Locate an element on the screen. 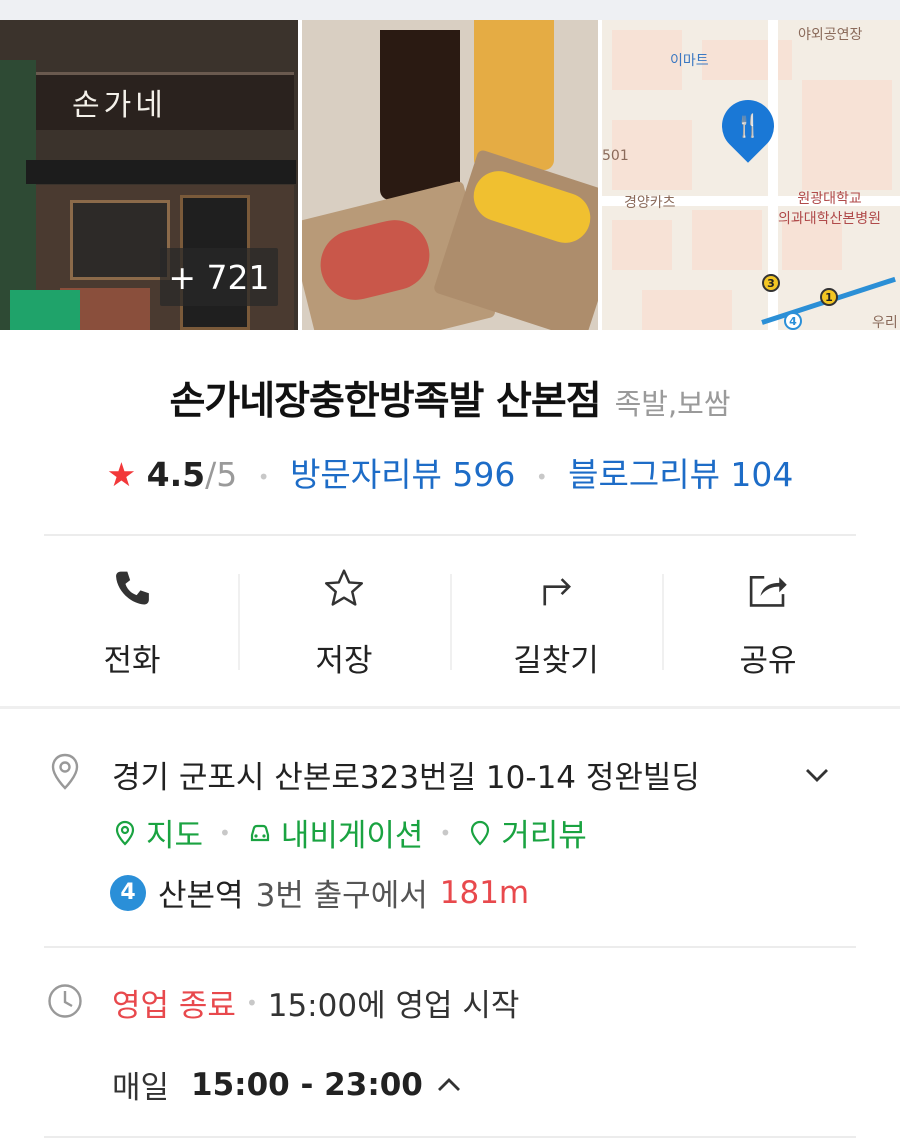  map-link: 지도 is located at coordinates (174, 832).